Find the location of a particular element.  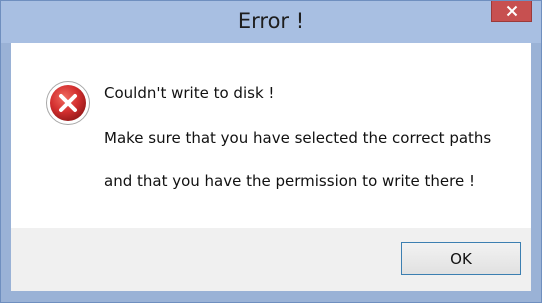

dialog-title: Error ! is located at coordinates (271, 21).